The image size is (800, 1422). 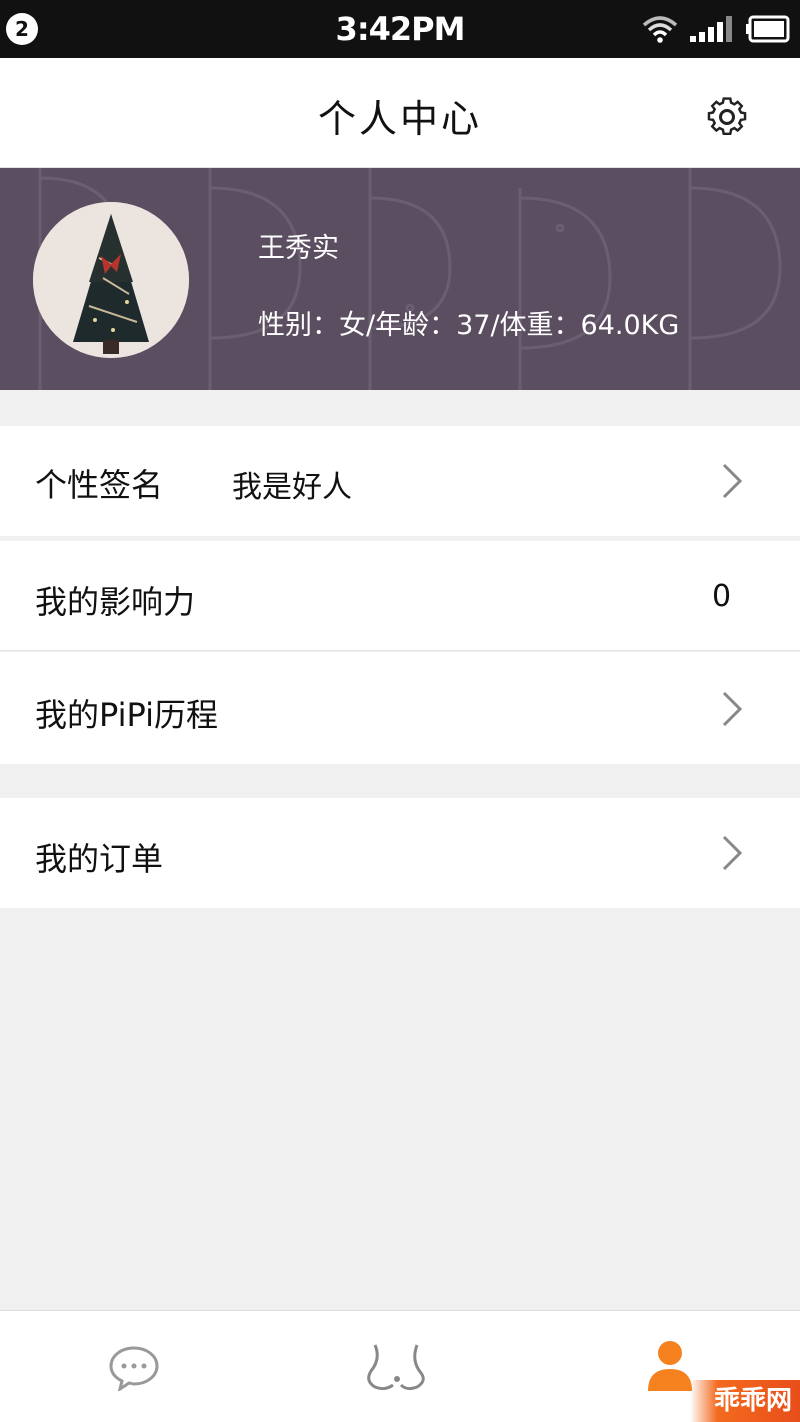 I want to click on page-title: 个人中心, so click(x=399, y=119).